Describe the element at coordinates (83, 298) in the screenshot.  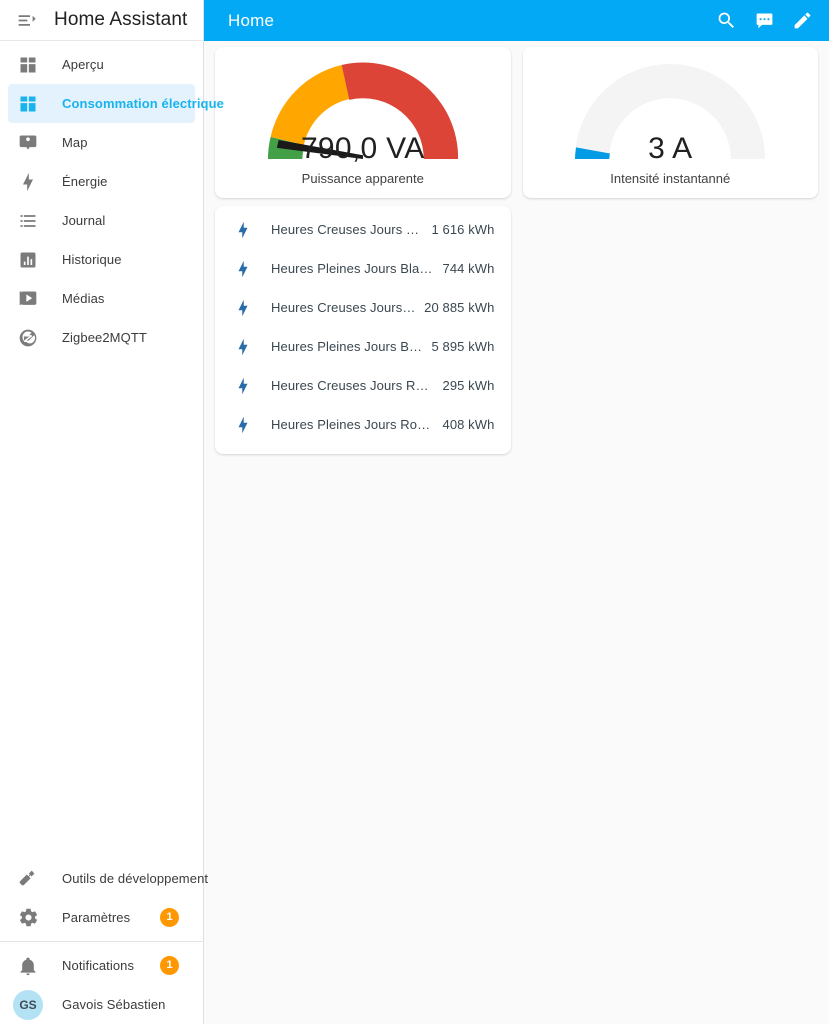
I see `sidebar-item-label: Médias` at that location.